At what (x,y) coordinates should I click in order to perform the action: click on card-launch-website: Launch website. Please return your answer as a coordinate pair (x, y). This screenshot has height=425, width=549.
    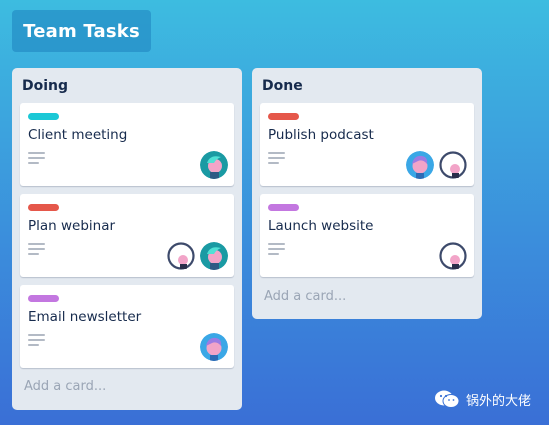
    Looking at the image, I should click on (367, 235).